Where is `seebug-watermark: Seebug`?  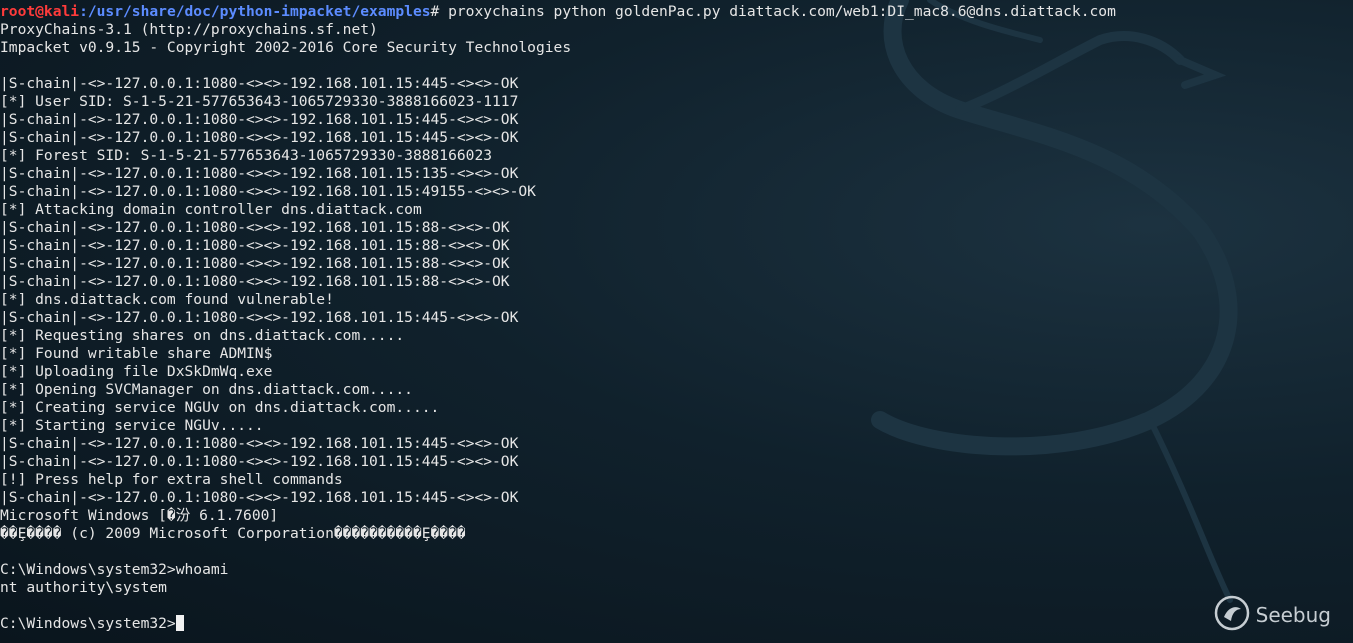 seebug-watermark: Seebug is located at coordinates (1272, 615).